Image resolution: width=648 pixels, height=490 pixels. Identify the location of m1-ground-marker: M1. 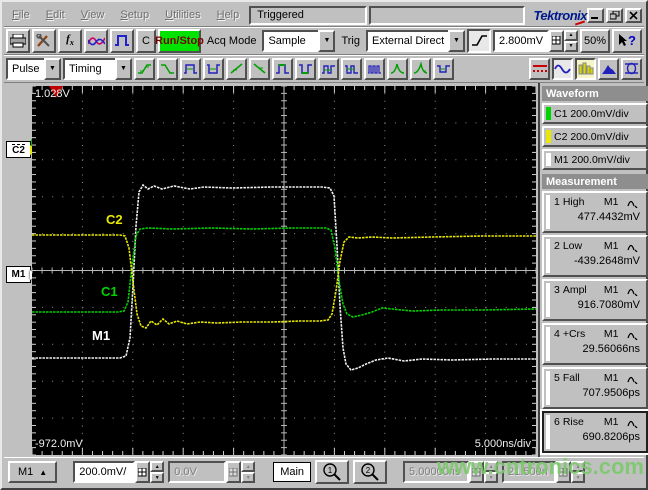
(21, 274).